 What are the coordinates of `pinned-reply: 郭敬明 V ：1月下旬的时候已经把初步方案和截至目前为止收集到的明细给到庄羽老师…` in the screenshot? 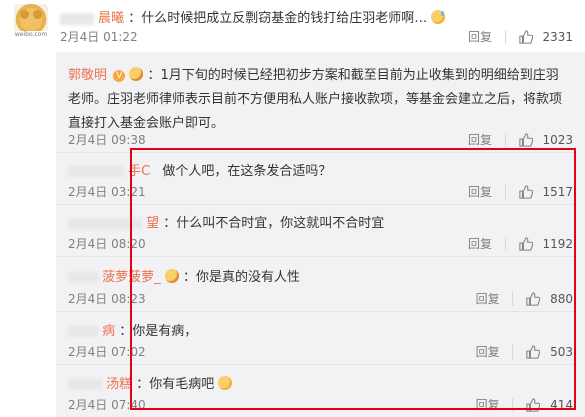 It's located at (318, 100).